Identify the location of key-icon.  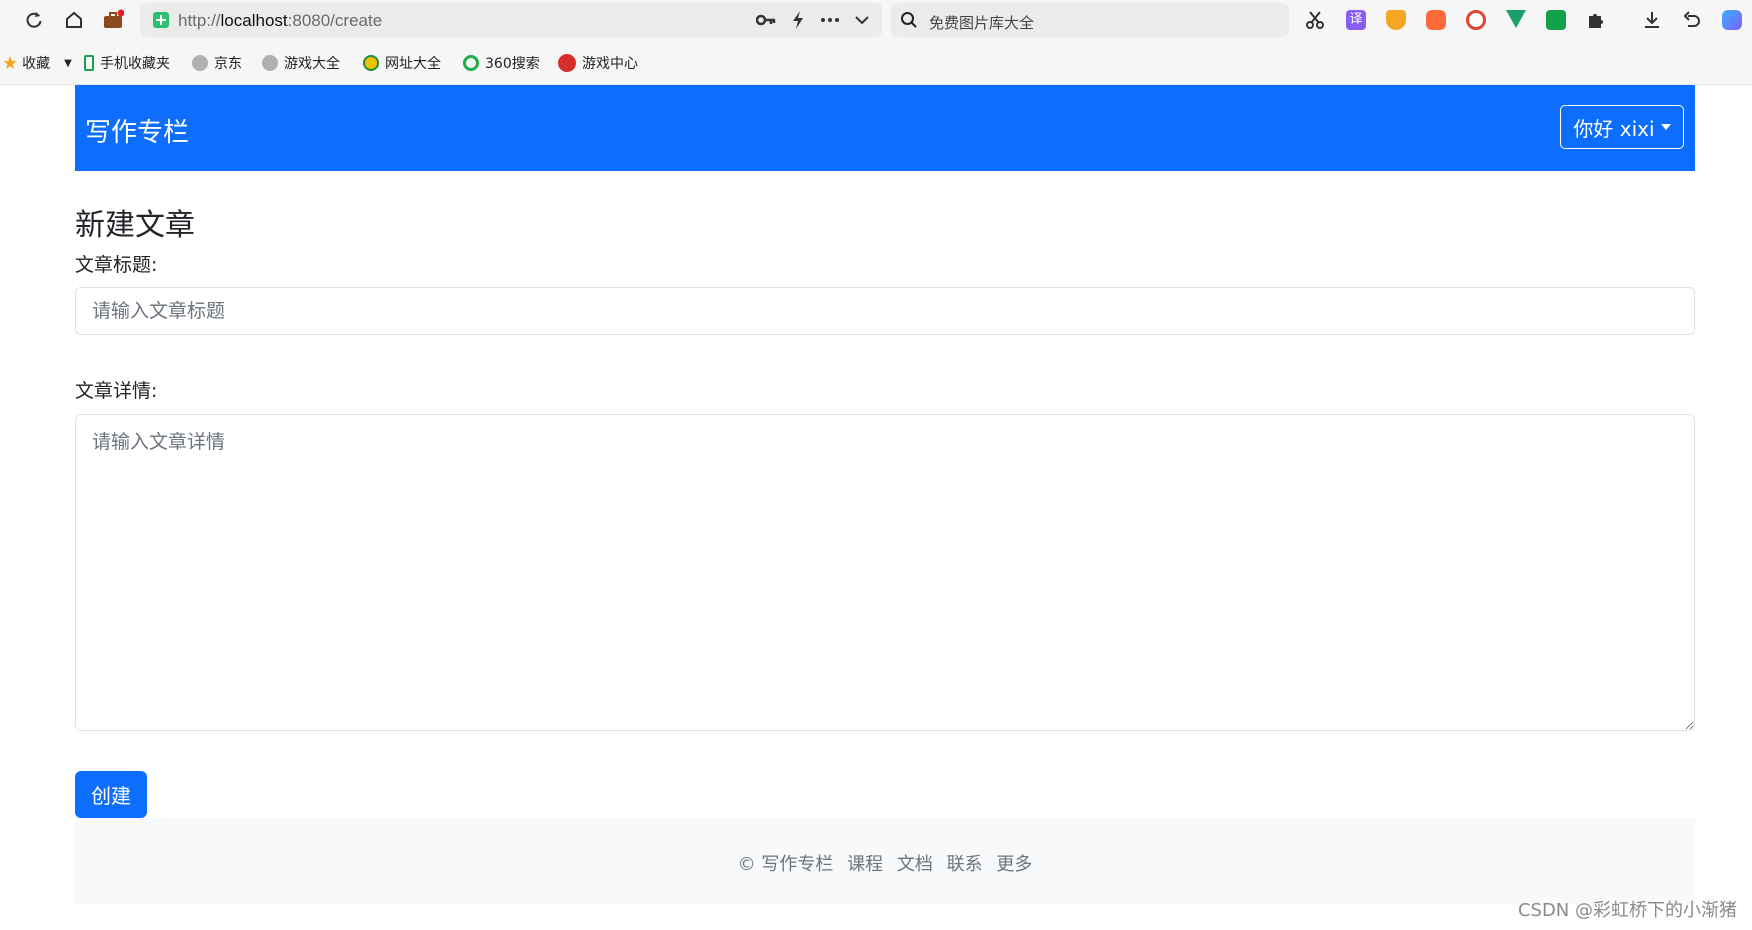
(766, 20).